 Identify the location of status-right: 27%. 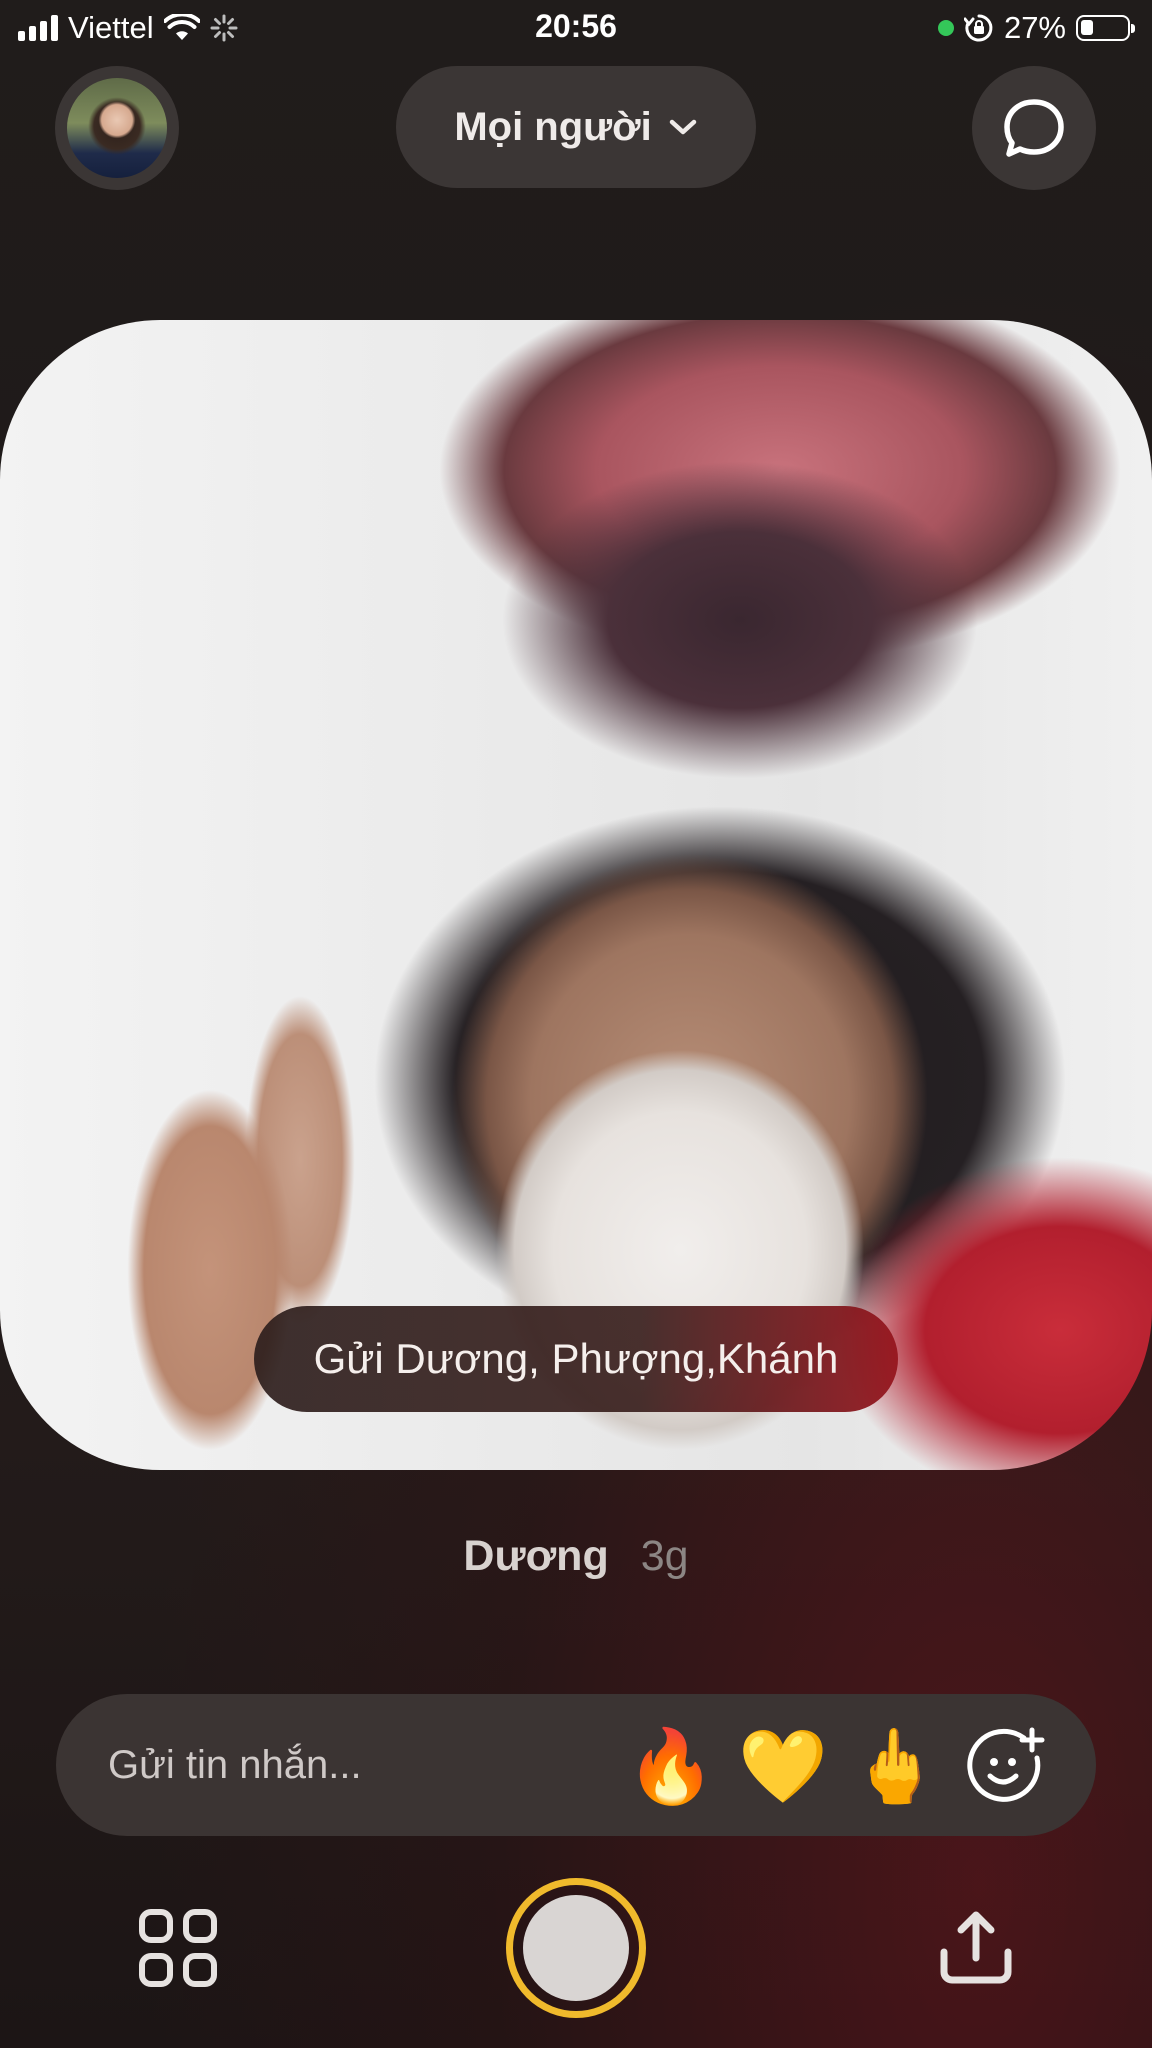
(1036, 28).